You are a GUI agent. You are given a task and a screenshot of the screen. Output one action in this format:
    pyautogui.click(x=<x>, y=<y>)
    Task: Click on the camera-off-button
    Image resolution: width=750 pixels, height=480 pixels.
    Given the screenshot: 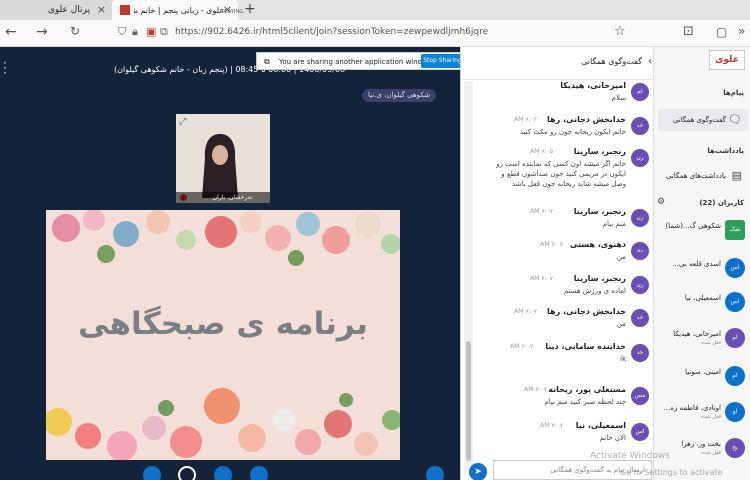 What is the action you would take?
    pyautogui.click(x=187, y=473)
    